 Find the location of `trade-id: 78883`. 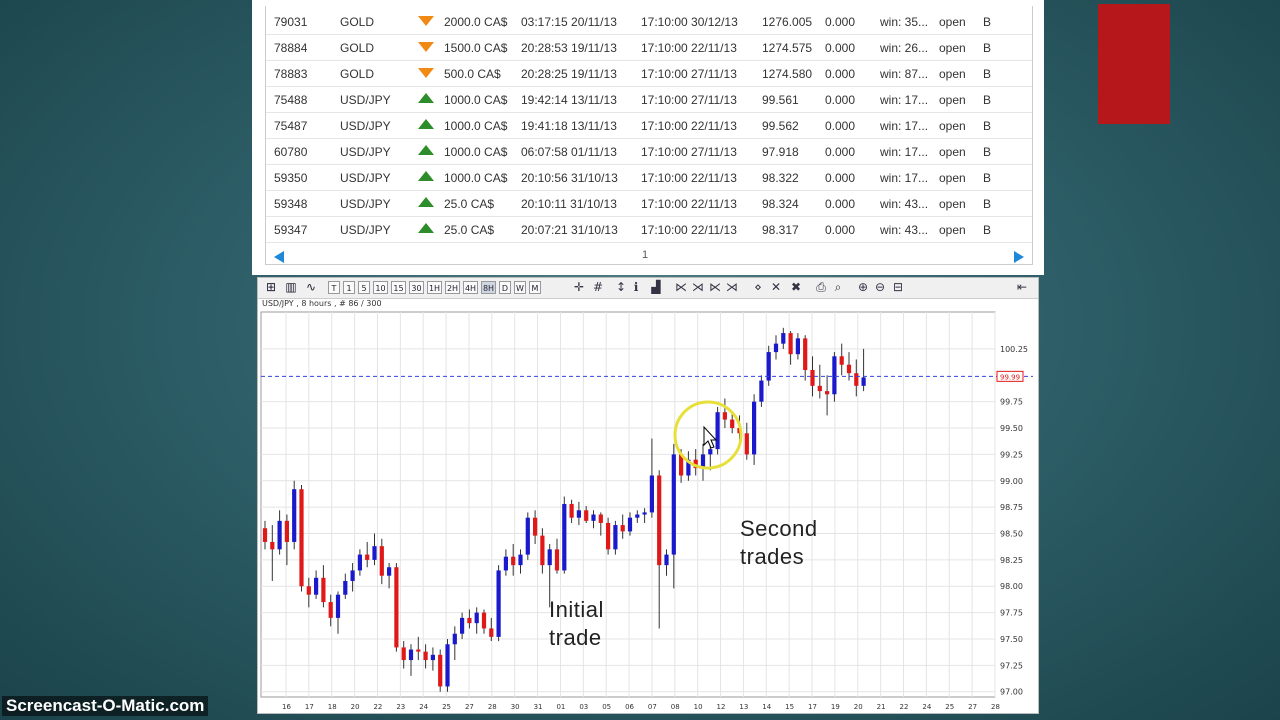

trade-id: 78883 is located at coordinates (291, 74).